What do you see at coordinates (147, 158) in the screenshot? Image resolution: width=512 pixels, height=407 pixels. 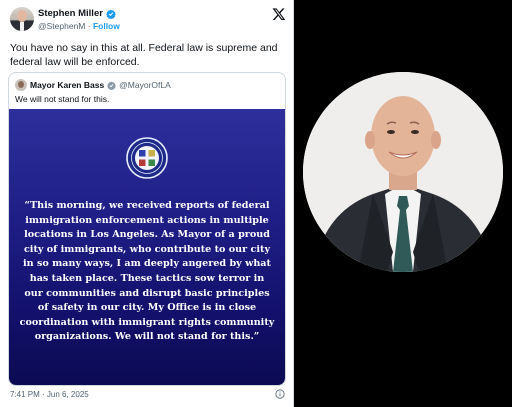 I see `city-seal-icon` at bounding box center [147, 158].